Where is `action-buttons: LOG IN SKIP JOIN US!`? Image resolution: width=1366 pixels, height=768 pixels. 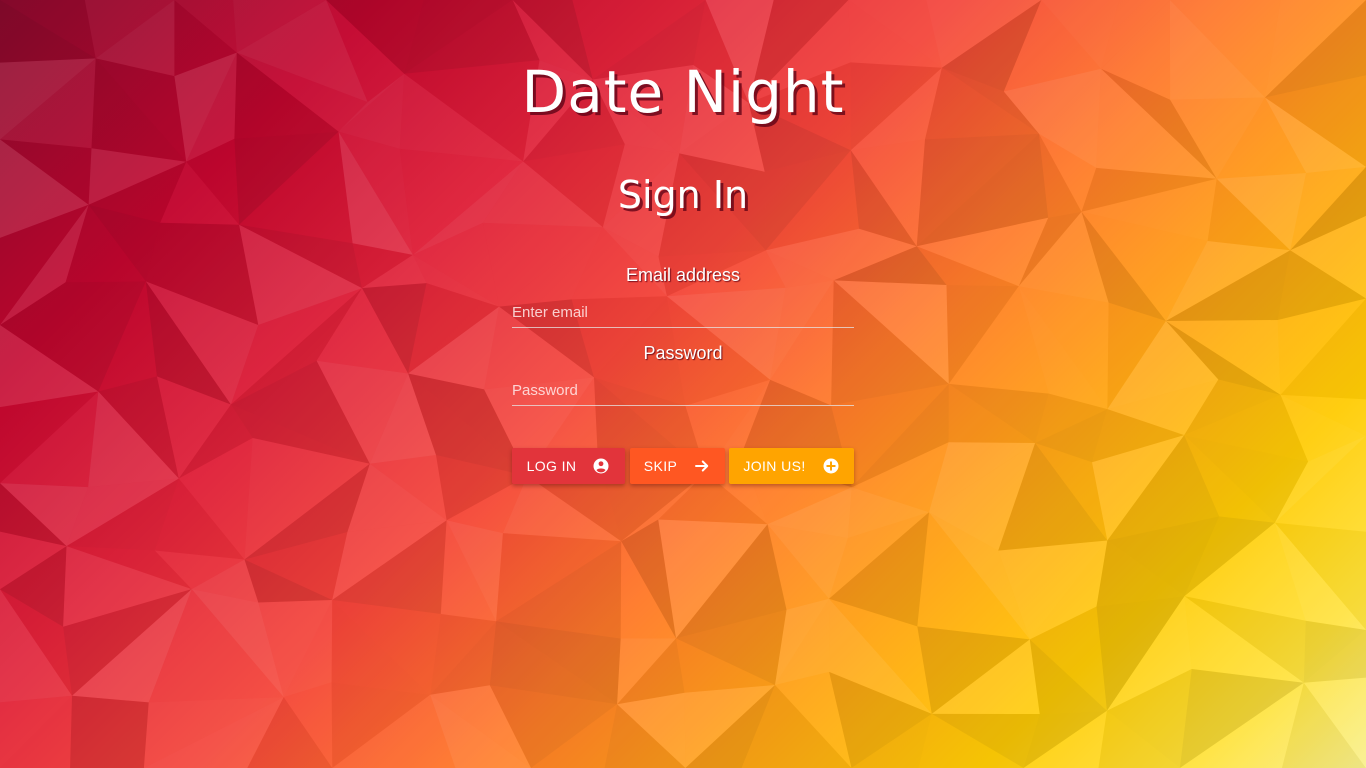
action-buttons: LOG IN SKIP JOIN US! is located at coordinates (683, 466).